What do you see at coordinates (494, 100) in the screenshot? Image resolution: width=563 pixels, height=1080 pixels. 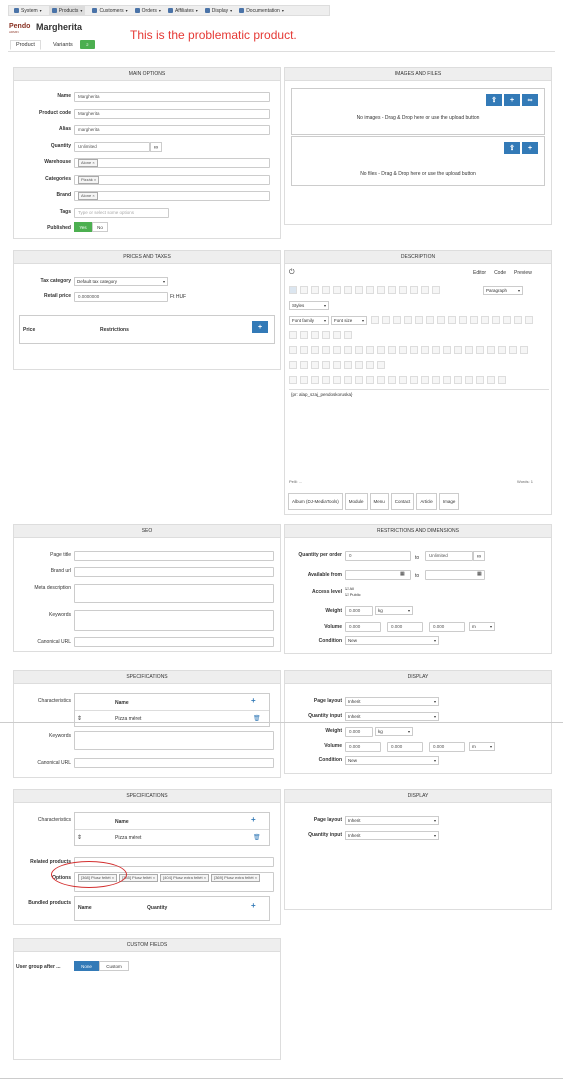 I see `upload-image-button: ⇪` at bounding box center [494, 100].